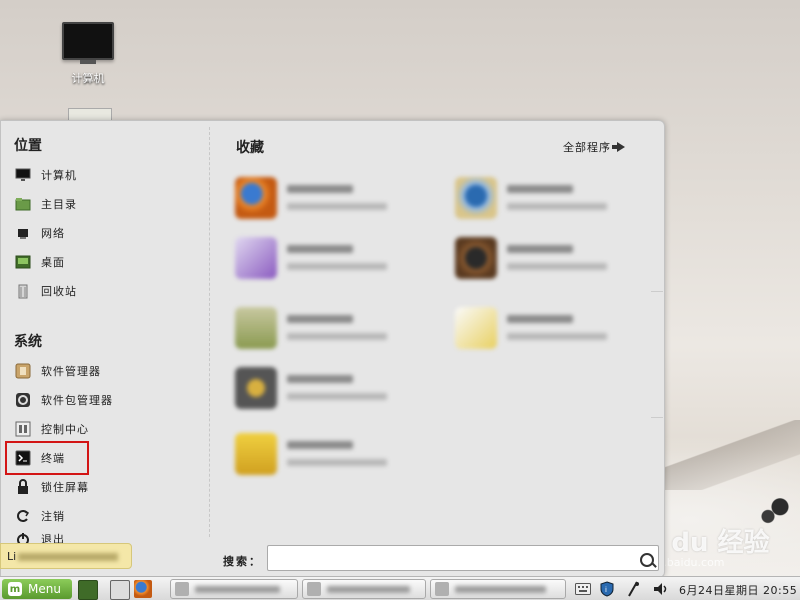 The height and width of the screenshot is (600, 800). I want to click on system-item-label: 锁住屏幕, so click(65, 487).